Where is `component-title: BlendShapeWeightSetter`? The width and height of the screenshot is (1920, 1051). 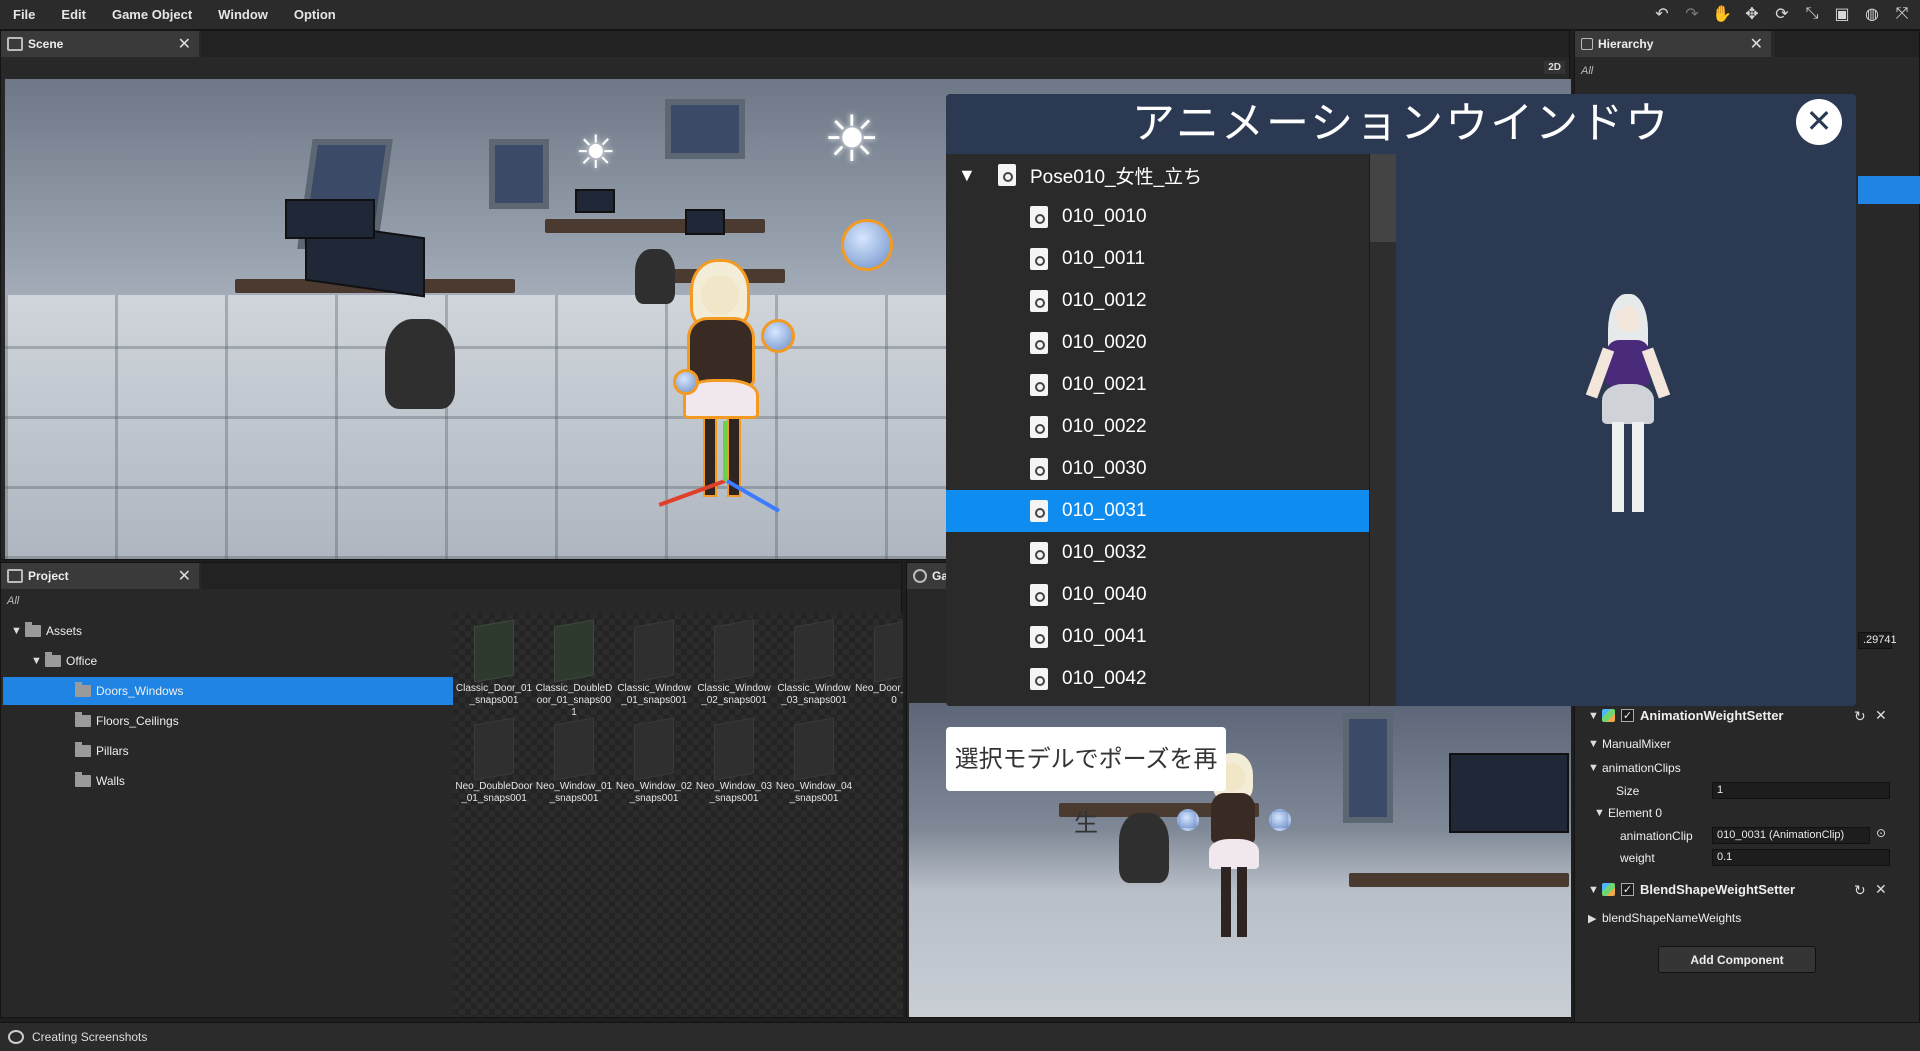
component-title: BlendShapeWeightSetter is located at coordinates (1718, 889).